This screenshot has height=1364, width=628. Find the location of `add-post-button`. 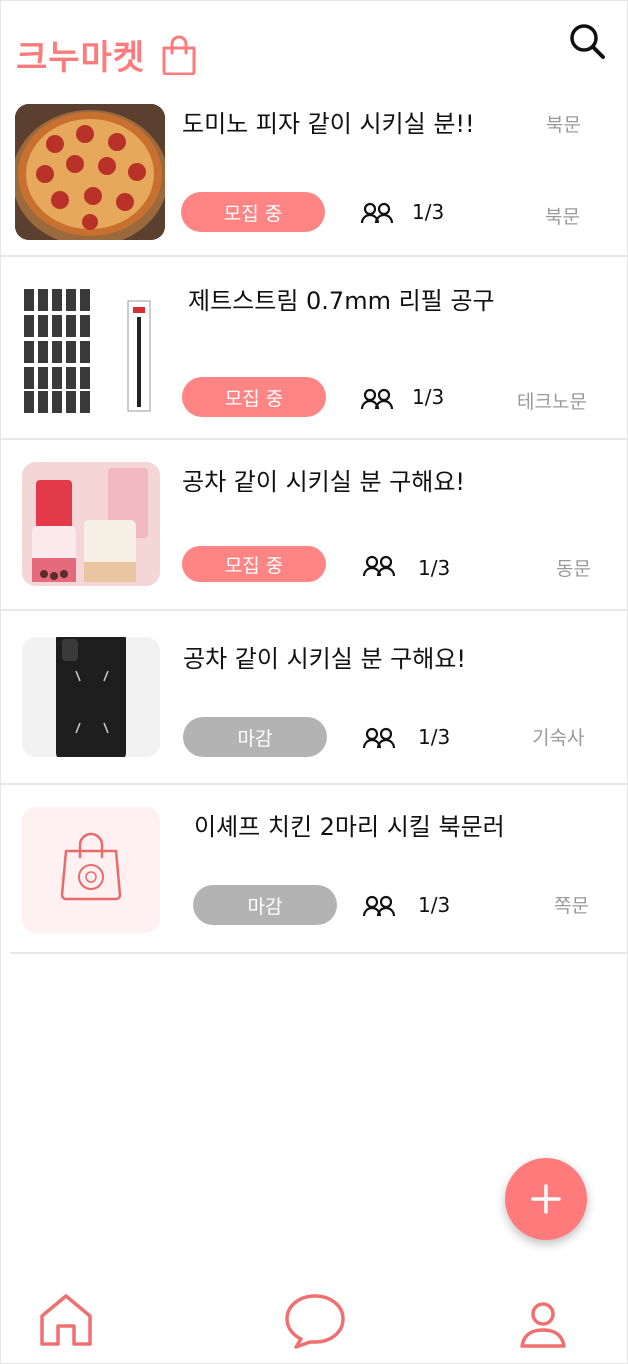

add-post-button is located at coordinates (546, 1199).